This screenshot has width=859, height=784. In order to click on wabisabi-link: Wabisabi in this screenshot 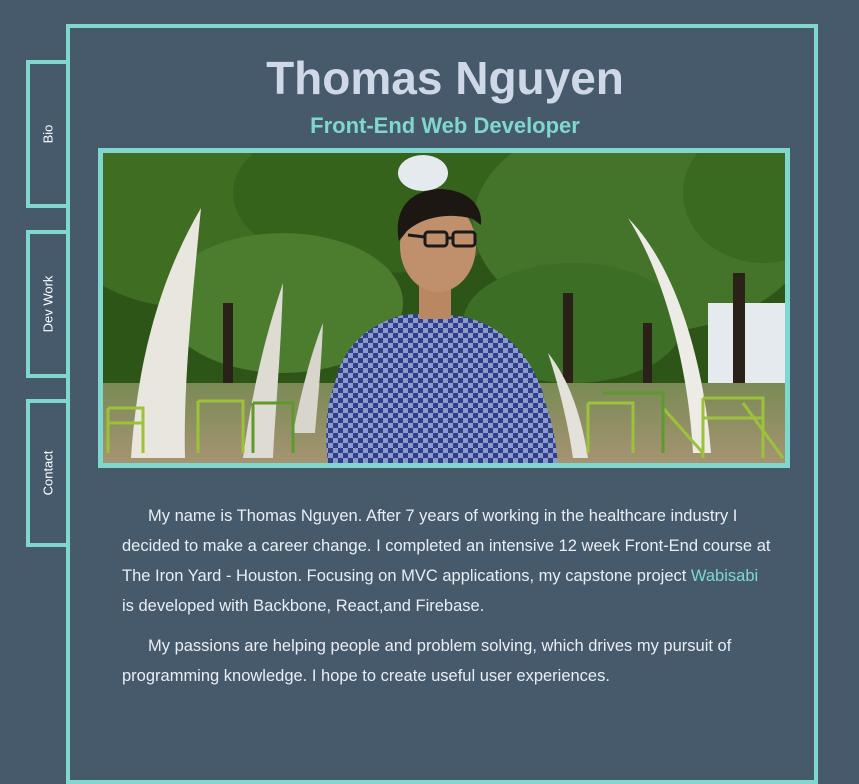, I will do `click(724, 576)`.